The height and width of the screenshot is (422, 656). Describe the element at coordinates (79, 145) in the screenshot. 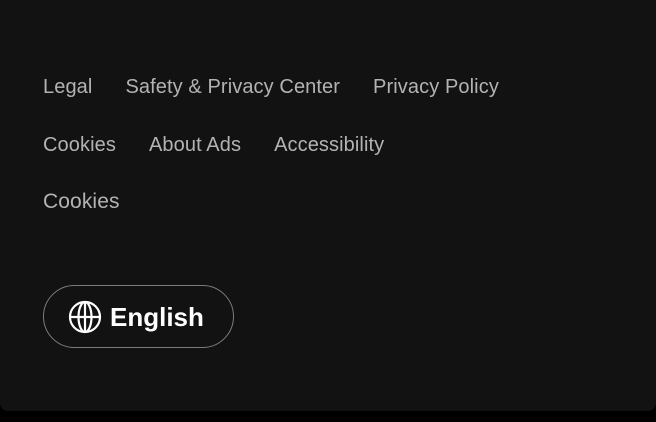

I see `cookies-link: Cookies` at that location.